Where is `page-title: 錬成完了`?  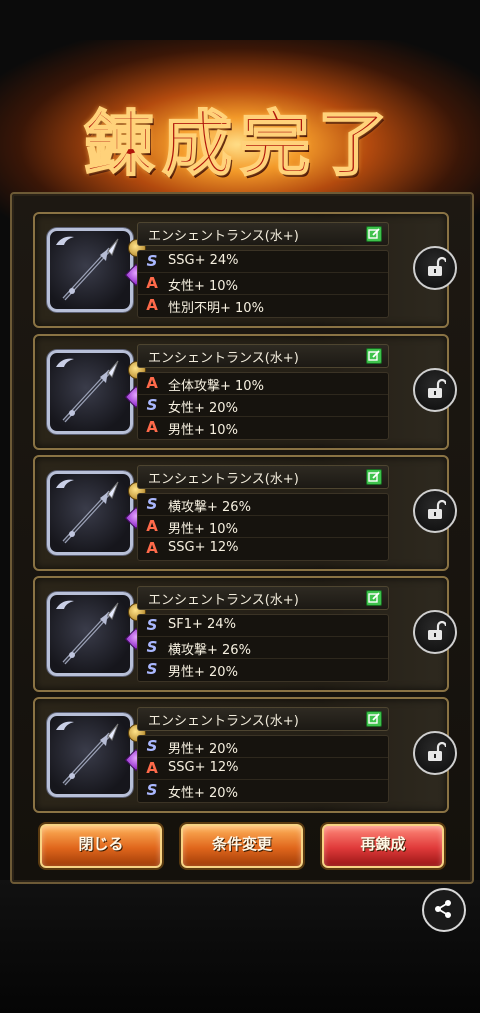
page-title: 錬成完了 is located at coordinates (239, 143).